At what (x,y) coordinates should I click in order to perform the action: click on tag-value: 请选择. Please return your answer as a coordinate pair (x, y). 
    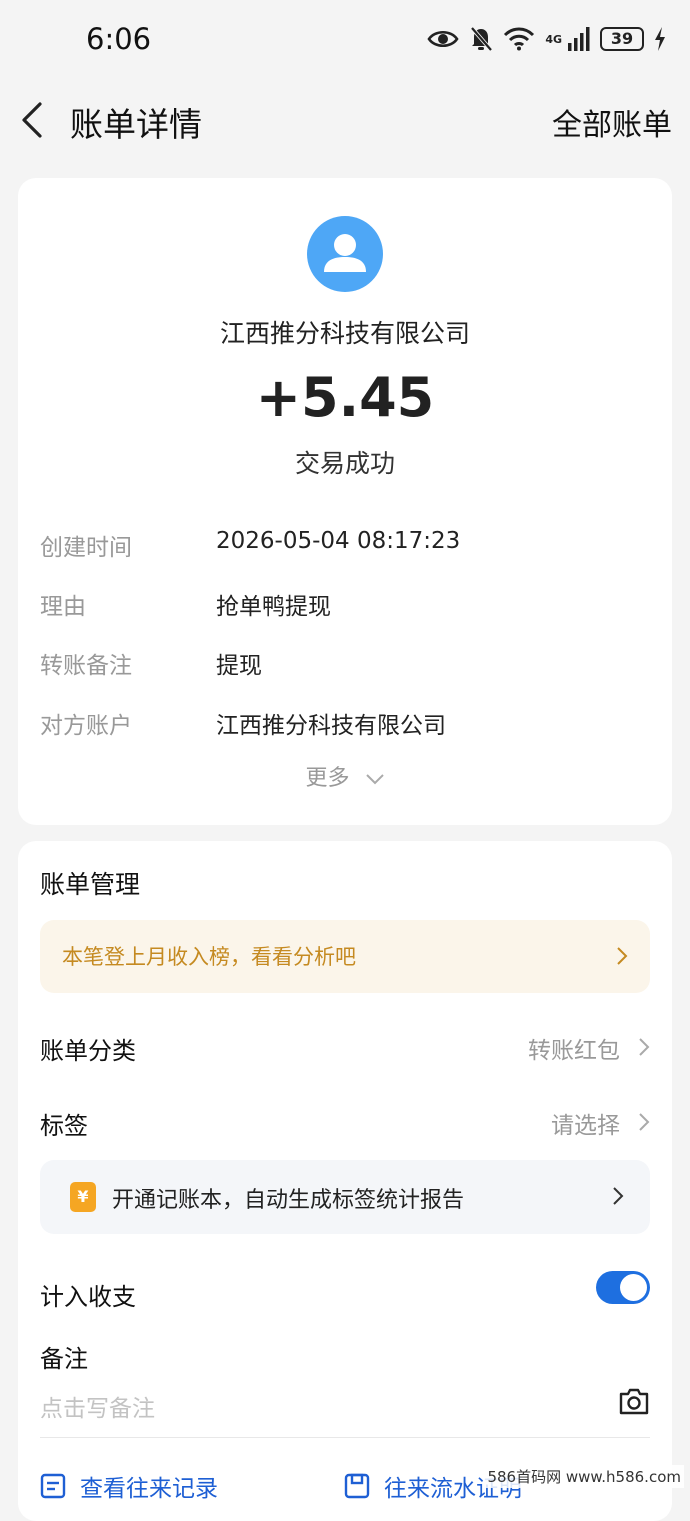
    Looking at the image, I should click on (585, 1126).